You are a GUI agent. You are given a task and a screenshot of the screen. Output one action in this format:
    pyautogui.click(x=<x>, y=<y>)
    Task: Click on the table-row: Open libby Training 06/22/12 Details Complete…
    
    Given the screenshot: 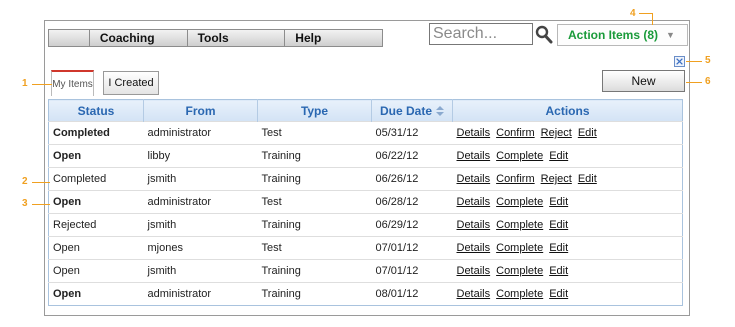 What is the action you would take?
    pyautogui.click(x=365, y=156)
    